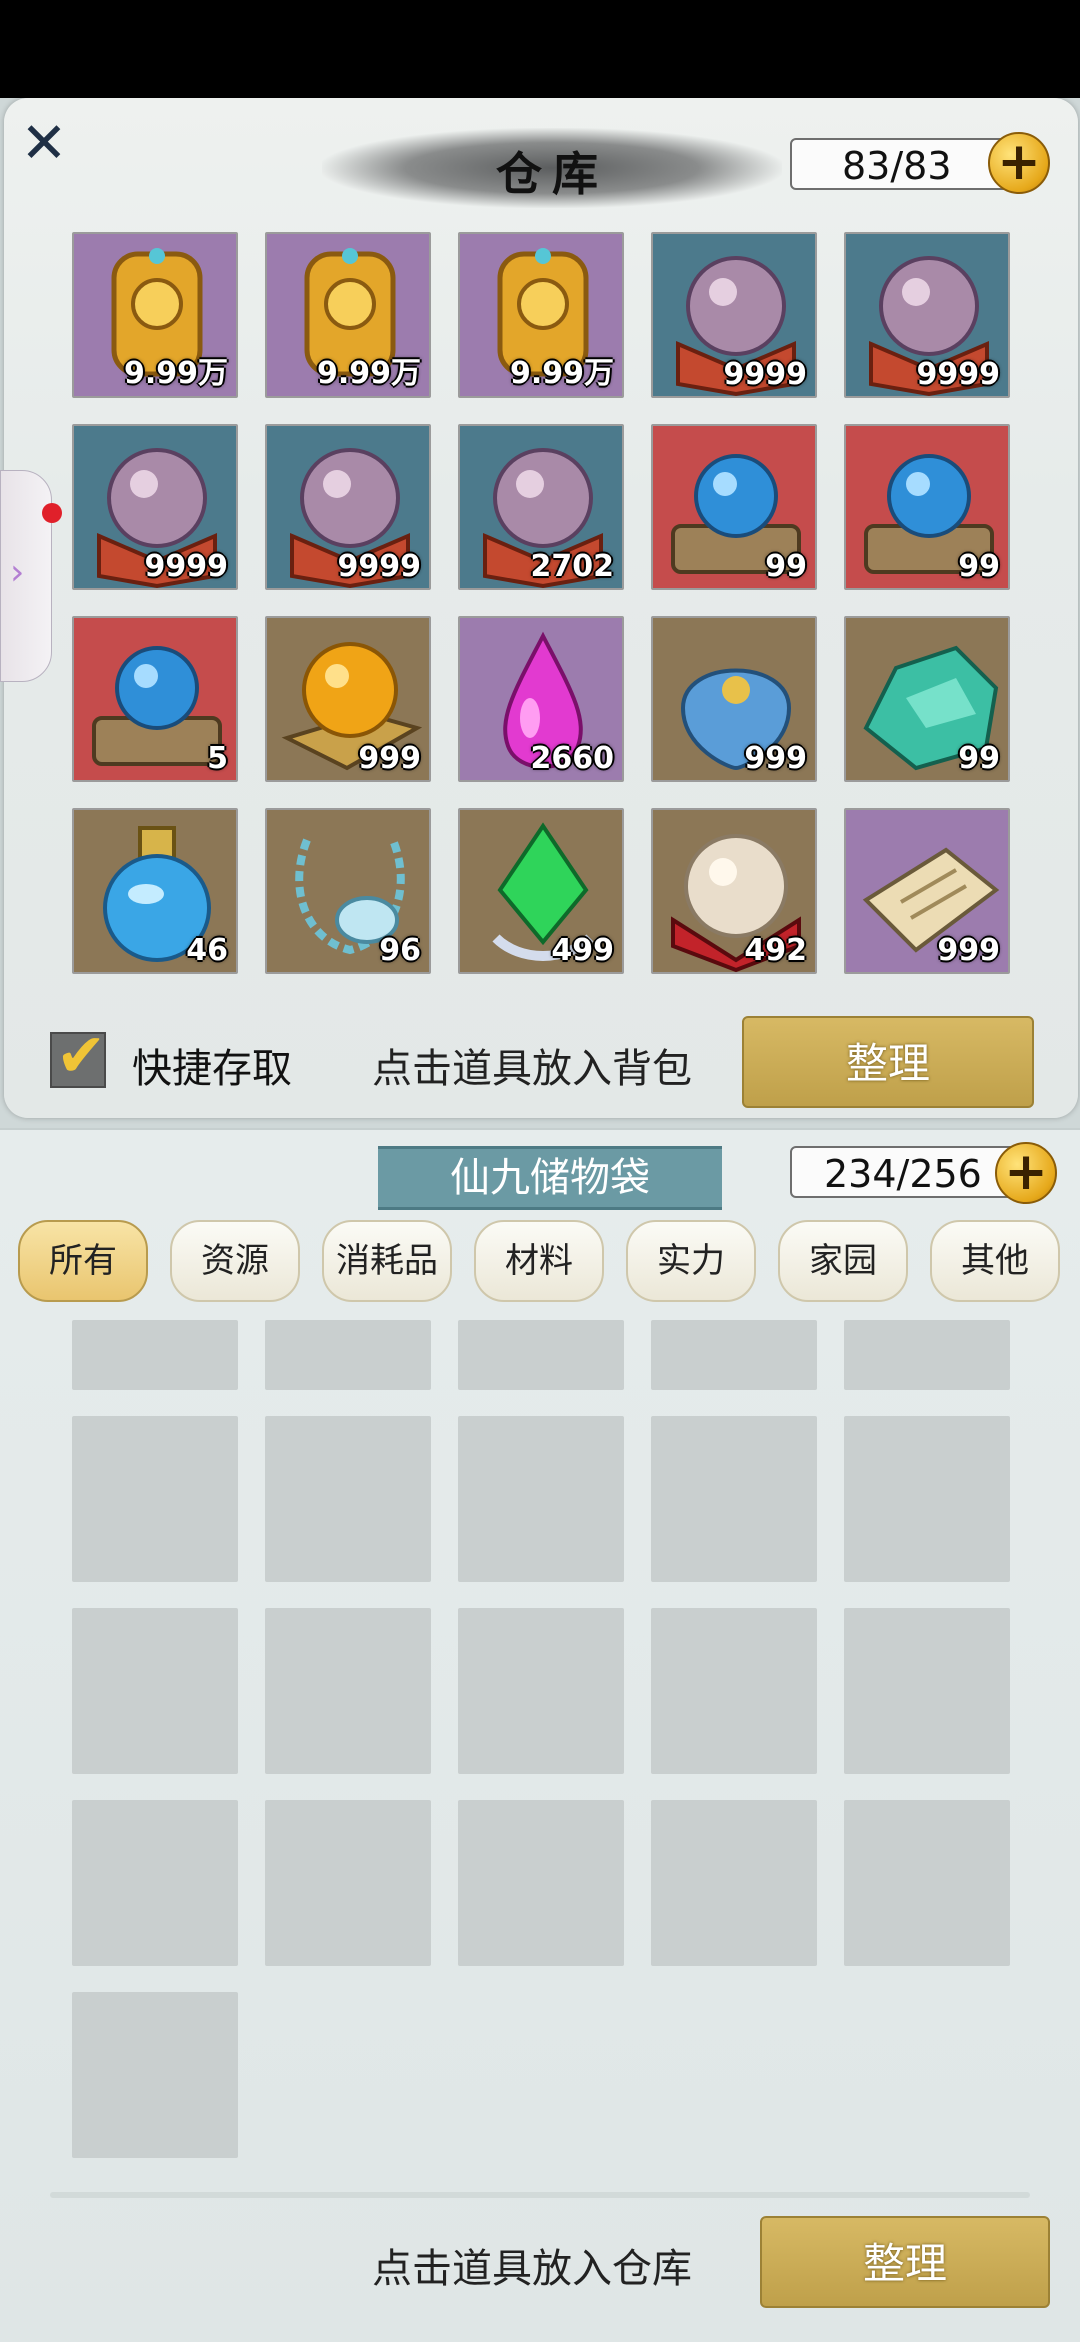 The height and width of the screenshot is (2342, 1080). I want to click on bag-hint: 点击道具放入仓库, so click(532, 2269).